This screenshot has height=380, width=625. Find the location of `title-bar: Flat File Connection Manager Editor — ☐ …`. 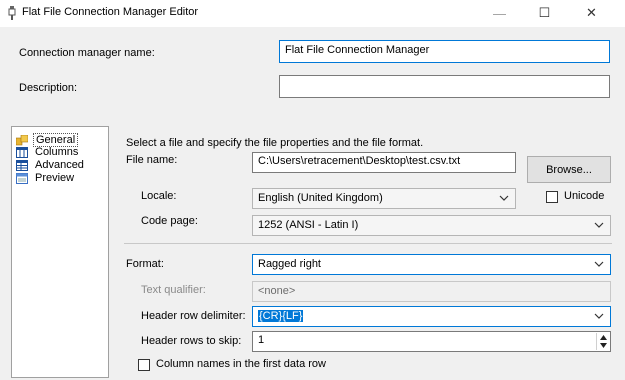

title-bar: Flat File Connection Manager Editor — ☐ … is located at coordinates (312, 13).